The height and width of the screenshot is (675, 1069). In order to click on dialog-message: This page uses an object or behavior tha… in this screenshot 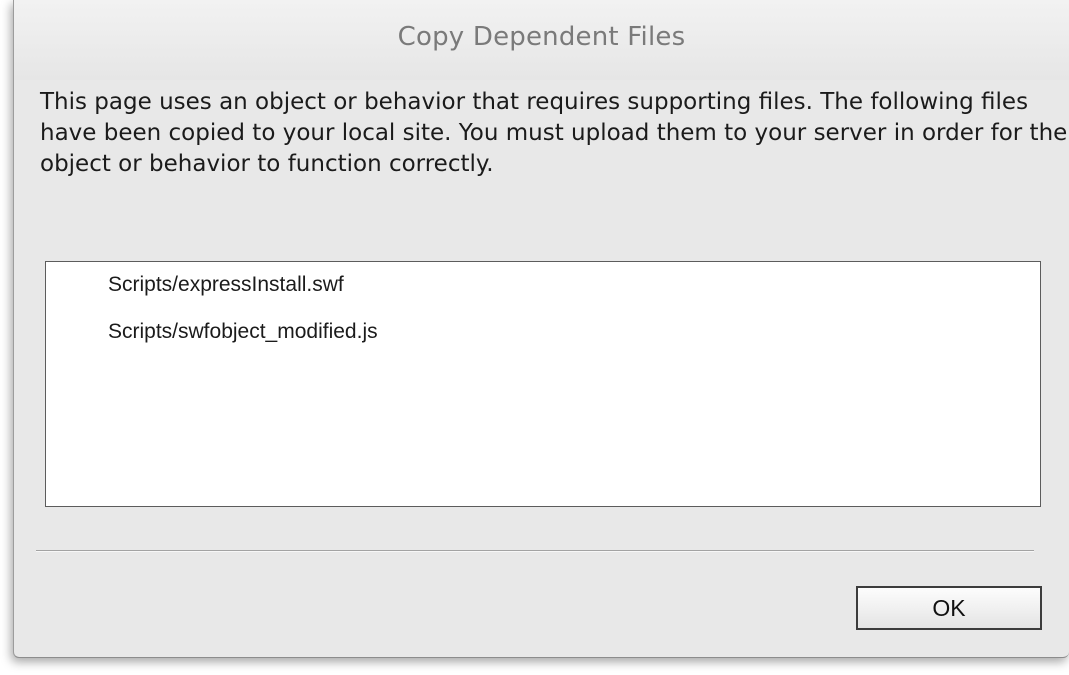, I will do `click(554, 133)`.